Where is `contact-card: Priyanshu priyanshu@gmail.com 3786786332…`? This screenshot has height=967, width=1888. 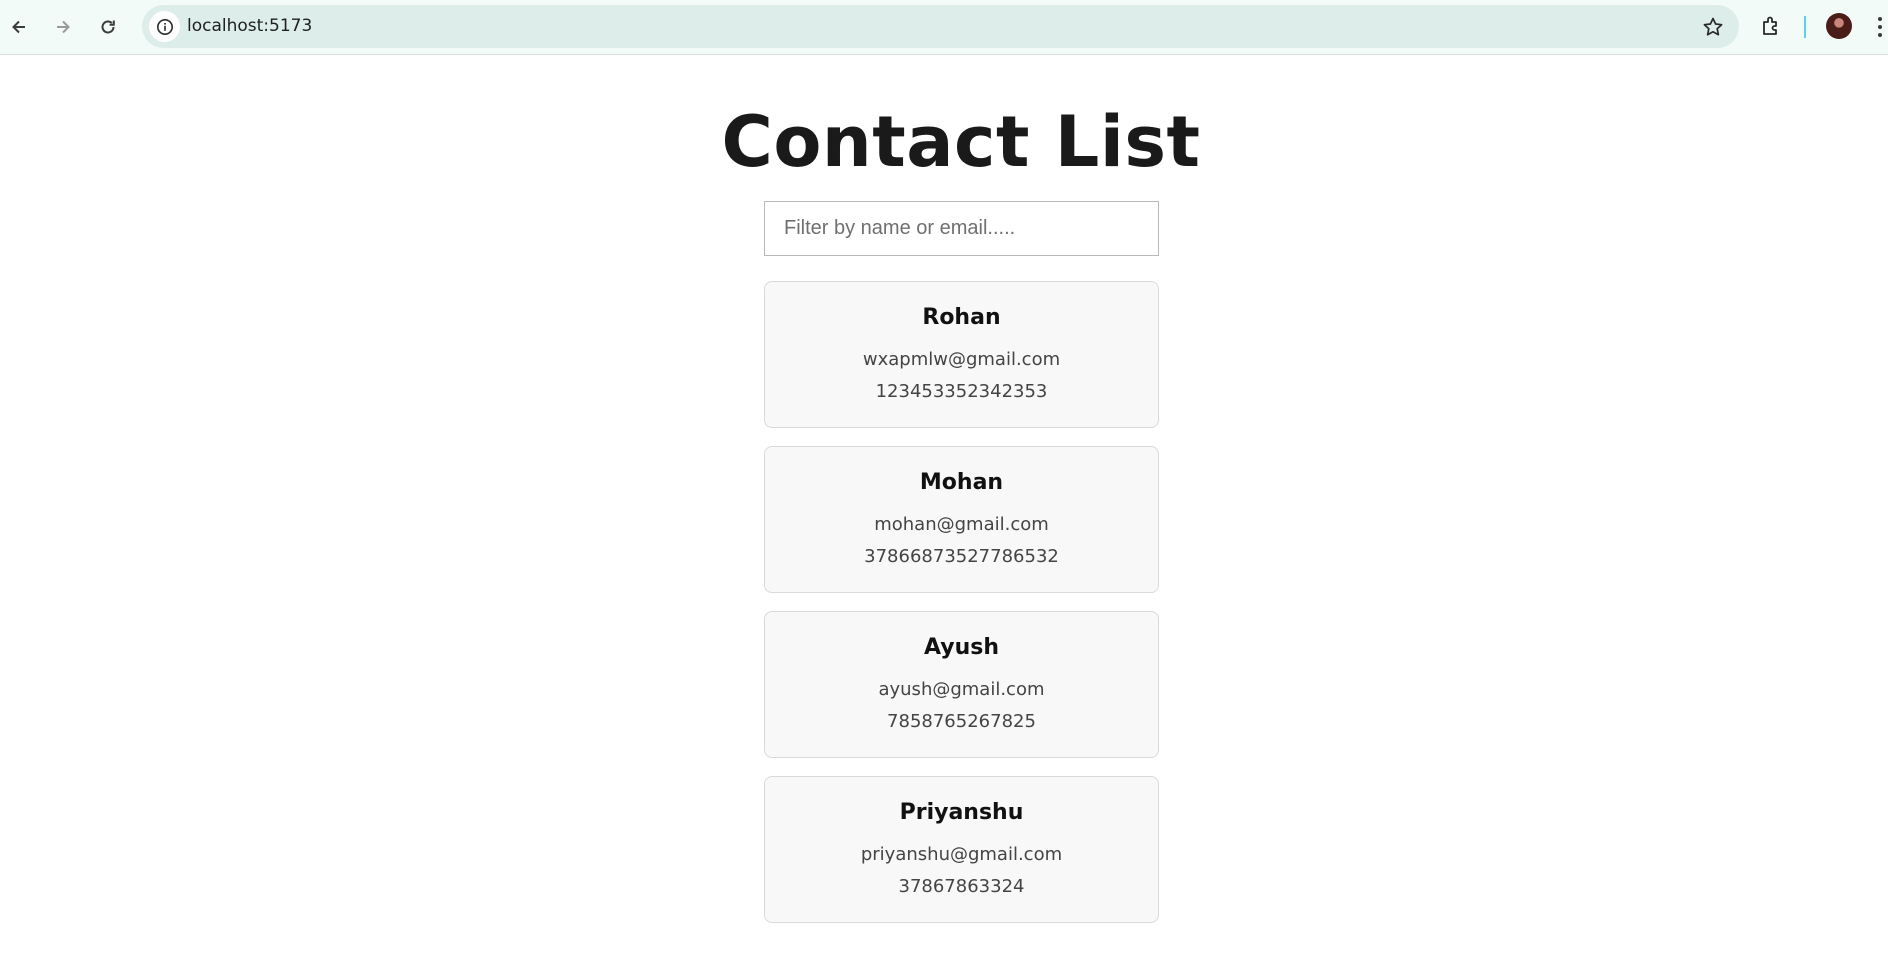
contact-card: Priyanshu priyanshu@gmail.com 3786786332… is located at coordinates (961, 849).